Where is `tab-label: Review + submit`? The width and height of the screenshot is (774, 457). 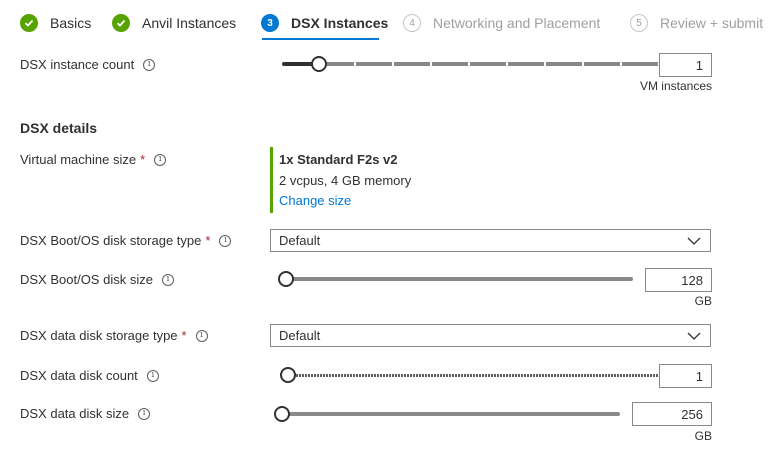 tab-label: Review + submit is located at coordinates (712, 23).